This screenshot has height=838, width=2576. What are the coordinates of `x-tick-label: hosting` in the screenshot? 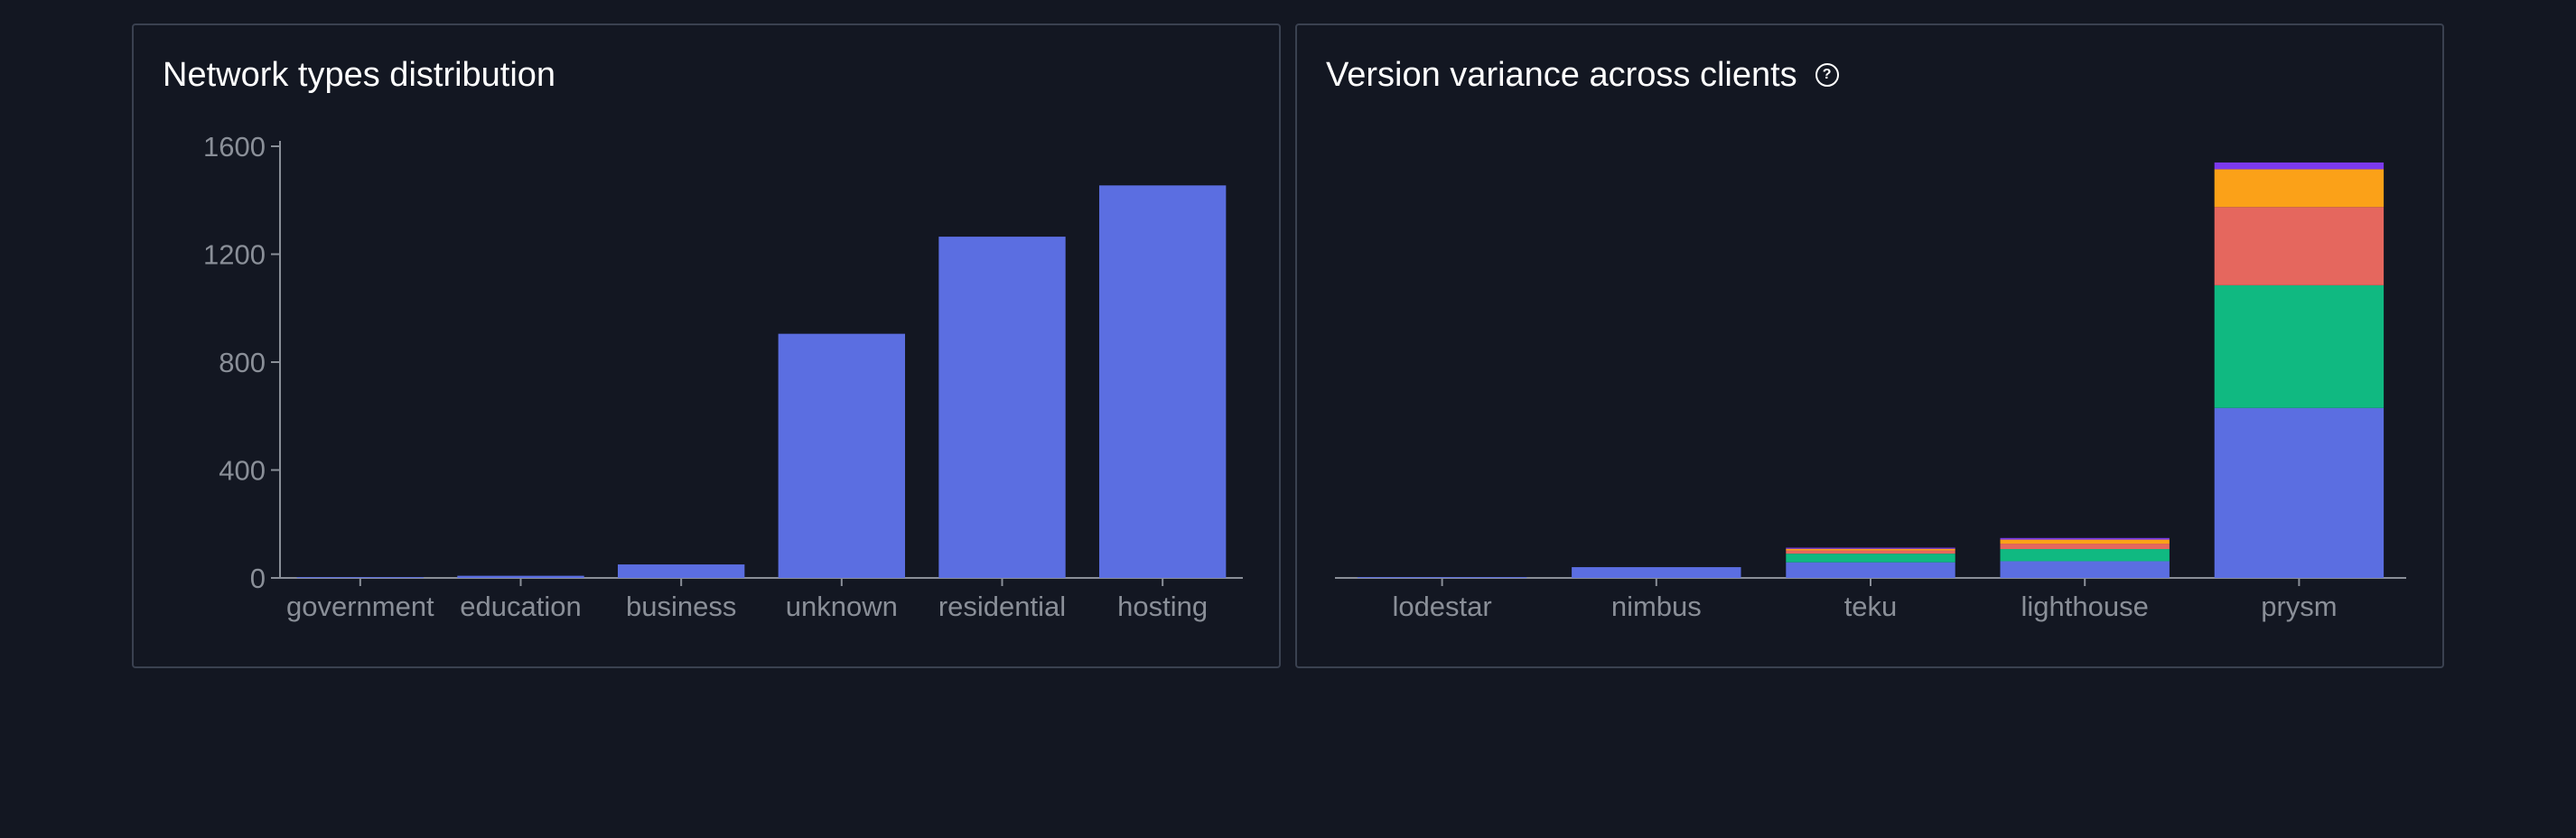 It's located at (1162, 606).